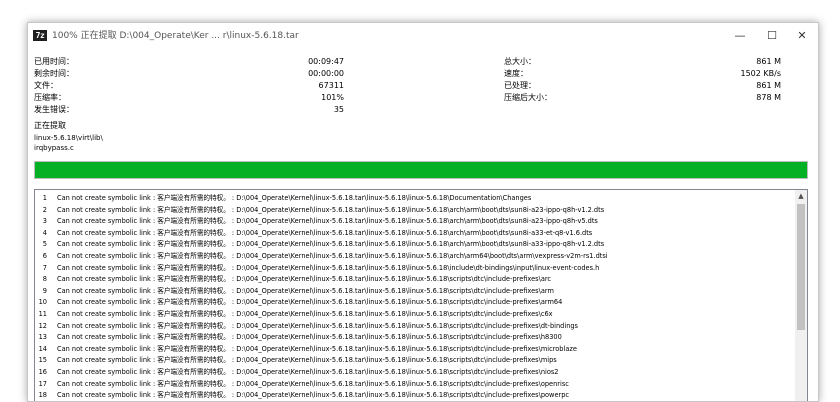 The width and height of the screenshot is (840, 402). What do you see at coordinates (42, 325) in the screenshot?
I see `log-row-number: 12` at bounding box center [42, 325].